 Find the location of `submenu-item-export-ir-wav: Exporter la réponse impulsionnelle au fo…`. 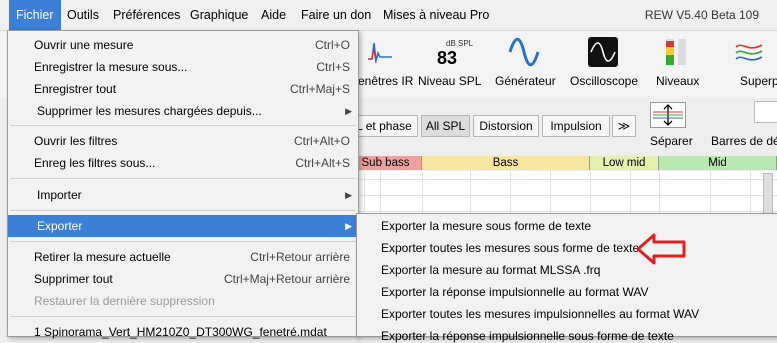

submenu-item-export-ir-wav: Exporter la réponse impulsionnelle au fo… is located at coordinates (514, 292).